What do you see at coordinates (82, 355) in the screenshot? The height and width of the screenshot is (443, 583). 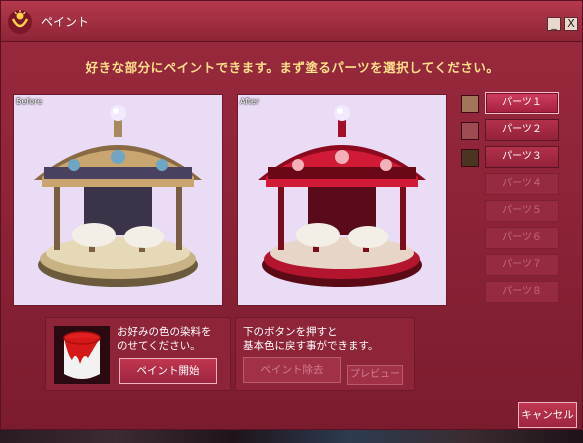 I see `paint-can-icon` at bounding box center [82, 355].